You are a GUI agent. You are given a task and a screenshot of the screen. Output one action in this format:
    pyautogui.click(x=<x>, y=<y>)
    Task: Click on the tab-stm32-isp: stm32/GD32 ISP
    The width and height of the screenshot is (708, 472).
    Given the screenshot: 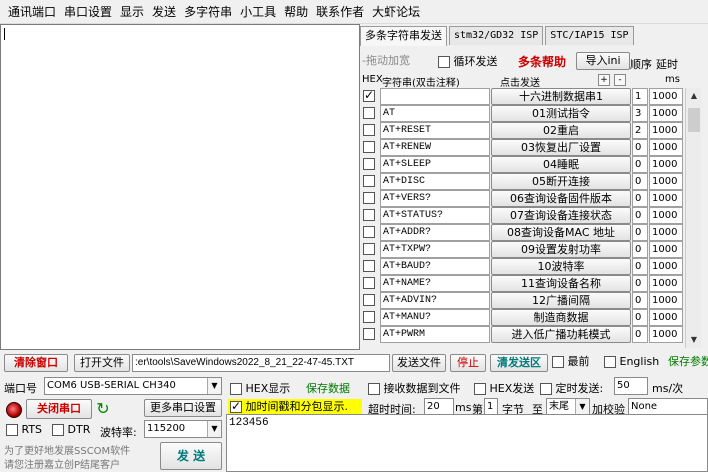 What is the action you would take?
    pyautogui.click(x=496, y=35)
    